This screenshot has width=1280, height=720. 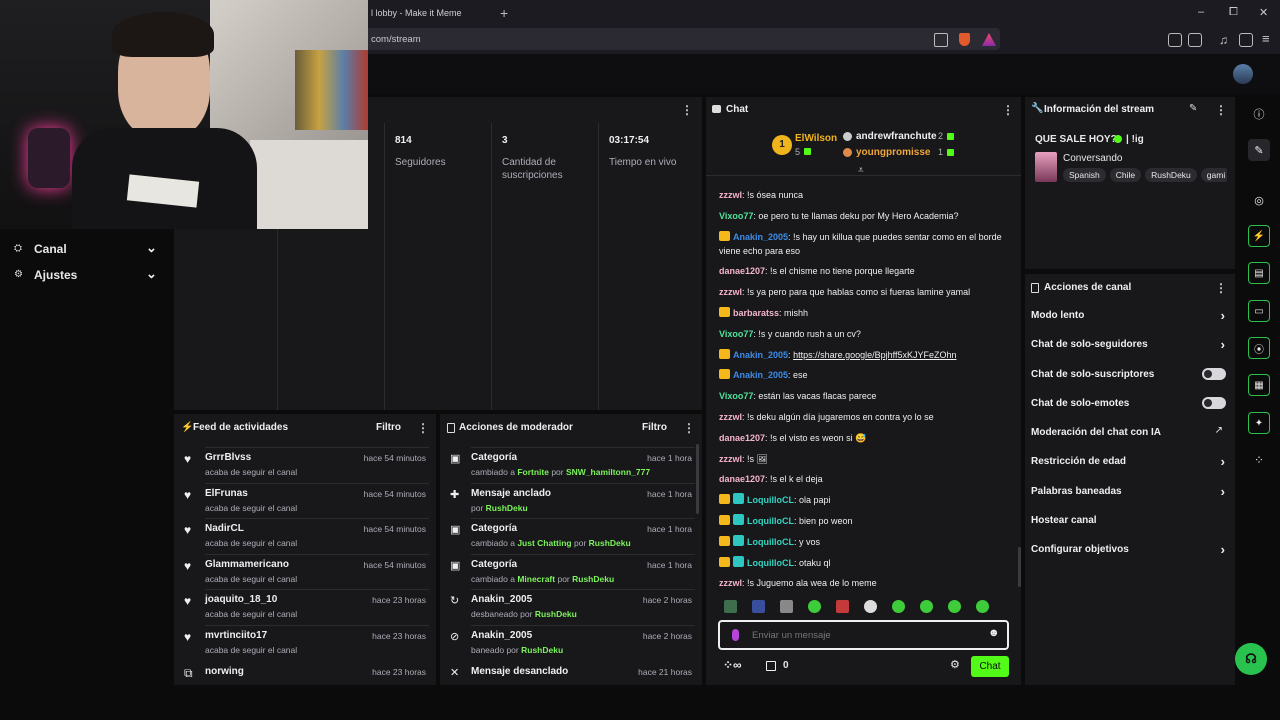 I want to click on document-icon: ▤, so click(x=1259, y=273).